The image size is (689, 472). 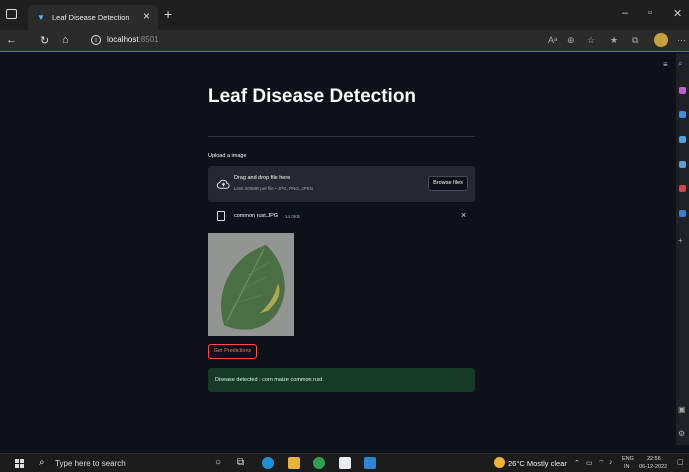 I want to click on uploaded-leaf-image, so click(x=251, y=284).